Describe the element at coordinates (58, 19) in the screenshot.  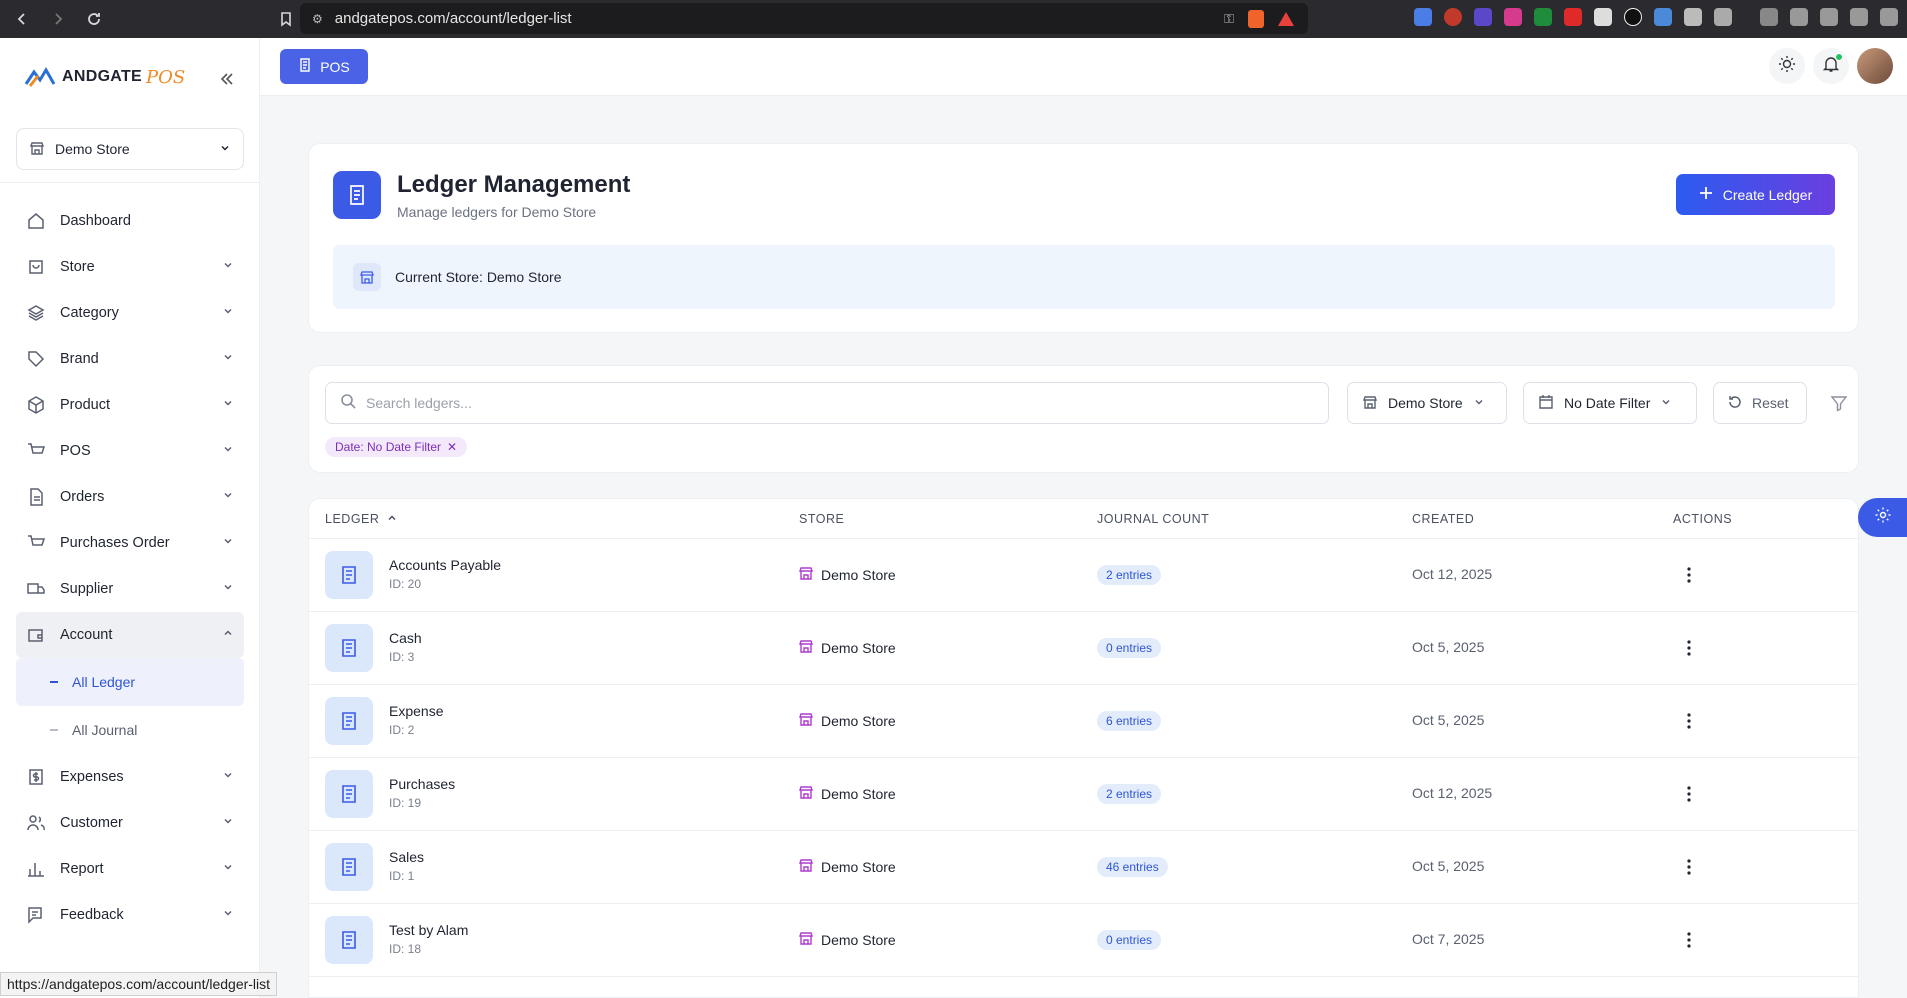
I see `forward-icon` at that location.